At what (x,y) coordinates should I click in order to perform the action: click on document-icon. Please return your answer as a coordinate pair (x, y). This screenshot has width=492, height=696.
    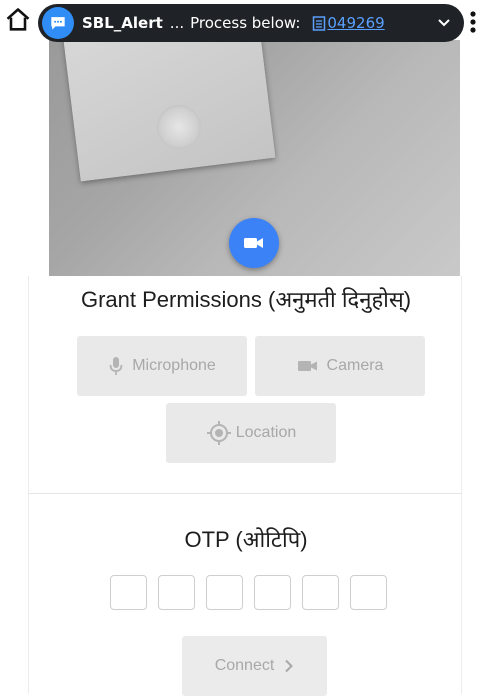
    Looking at the image, I should click on (319, 23).